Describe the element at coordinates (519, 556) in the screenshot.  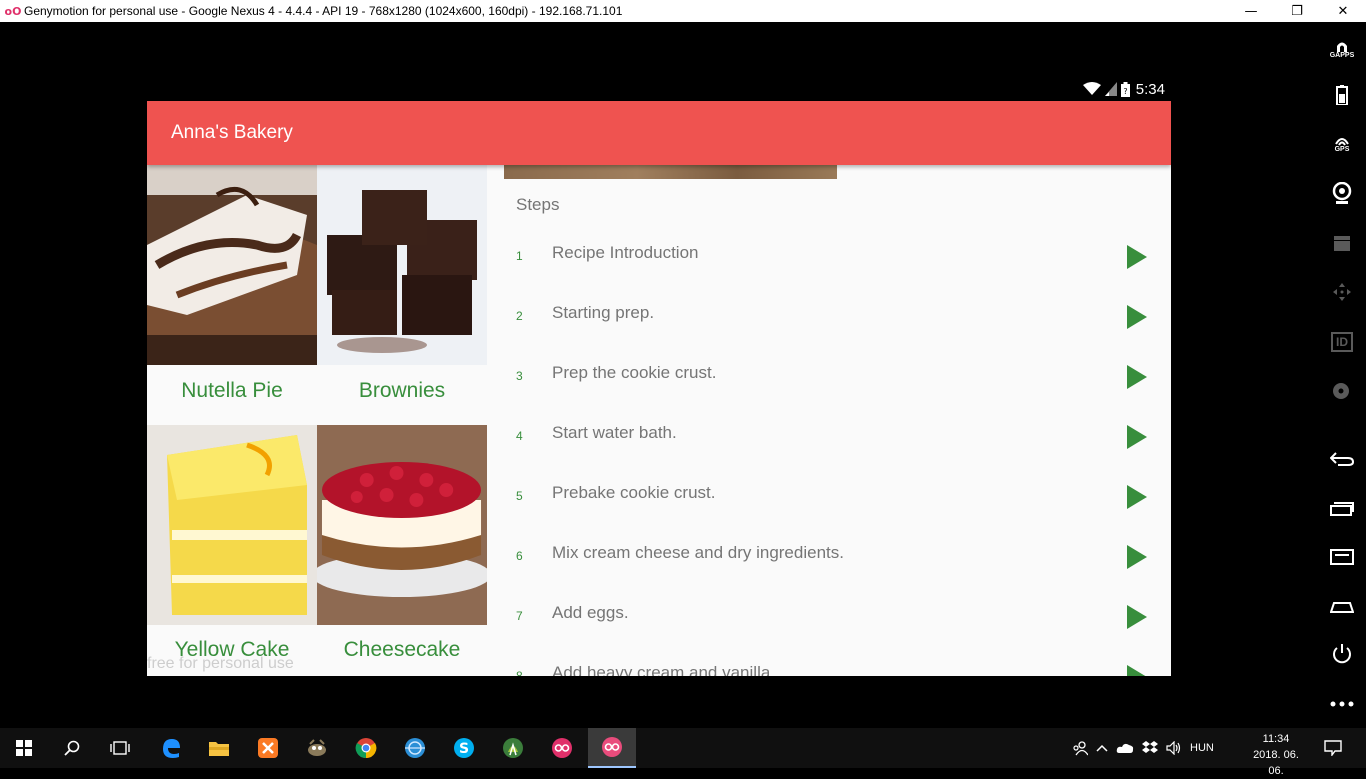
I see `step-number: 6` at that location.